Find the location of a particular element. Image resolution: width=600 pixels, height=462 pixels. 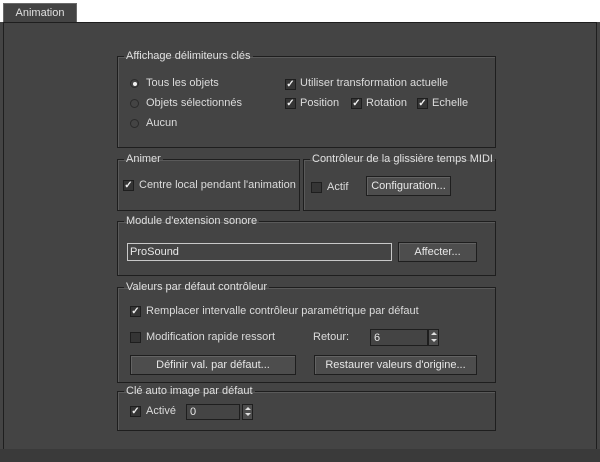

position-checkbox: ✓ is located at coordinates (290, 103).